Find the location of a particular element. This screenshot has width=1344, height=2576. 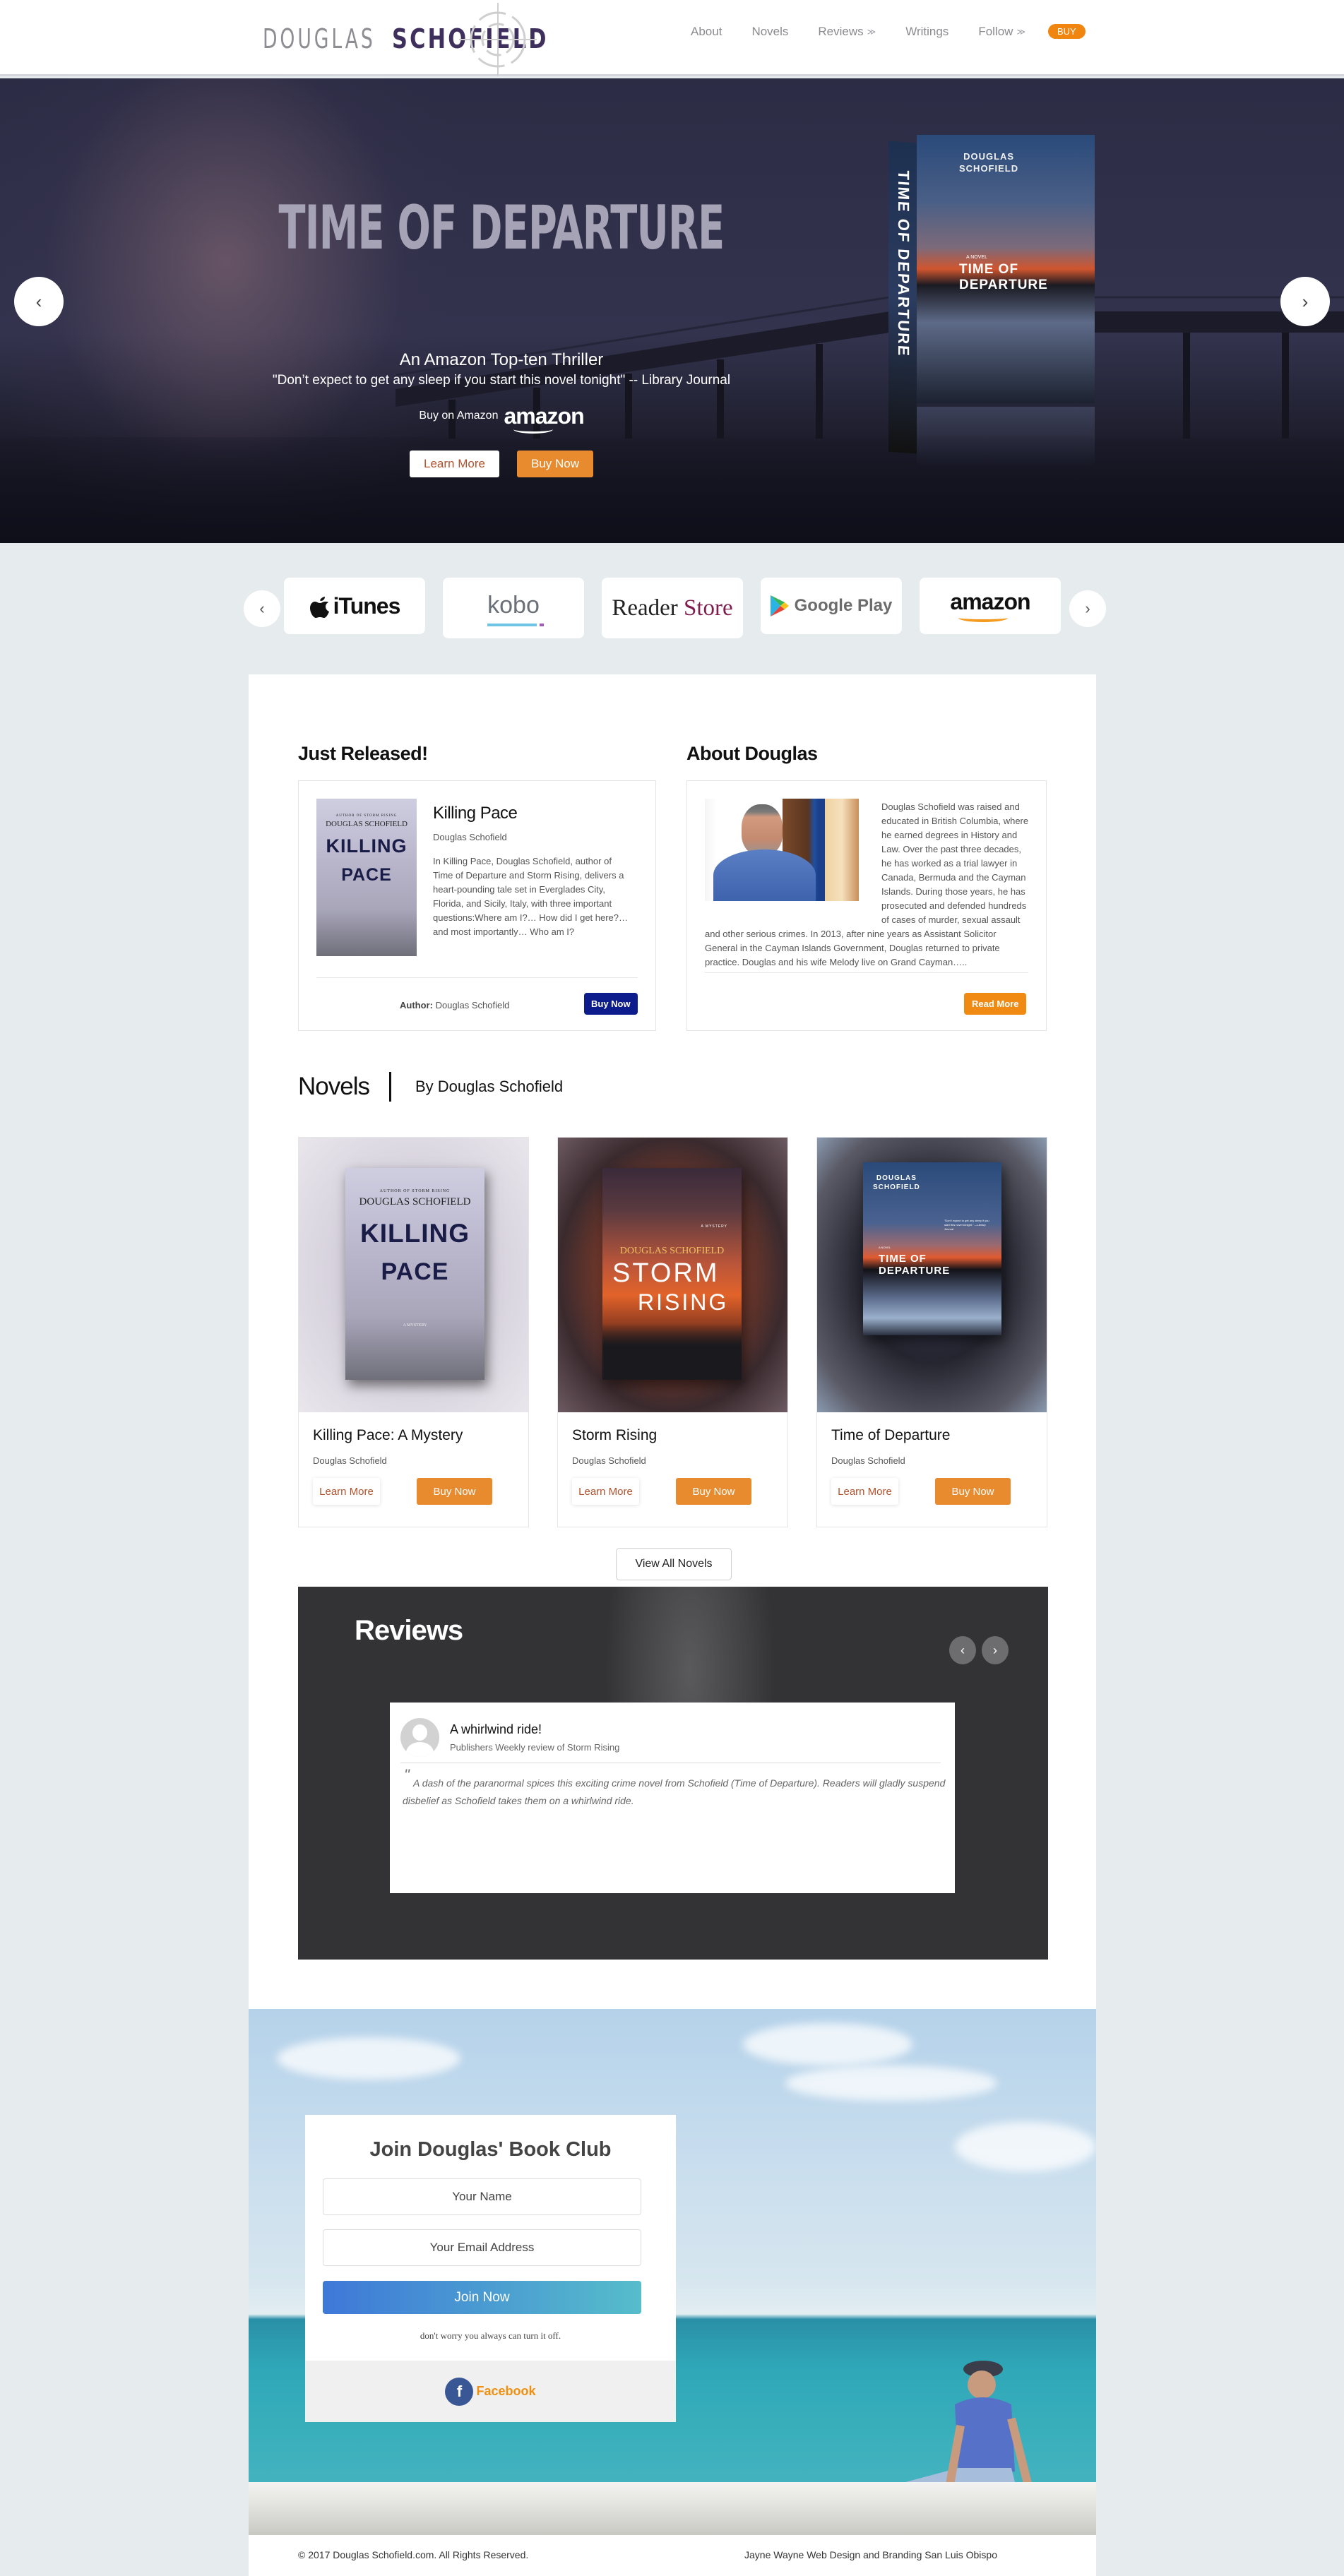

hero-buy-now-button: Buy Now is located at coordinates (555, 464).